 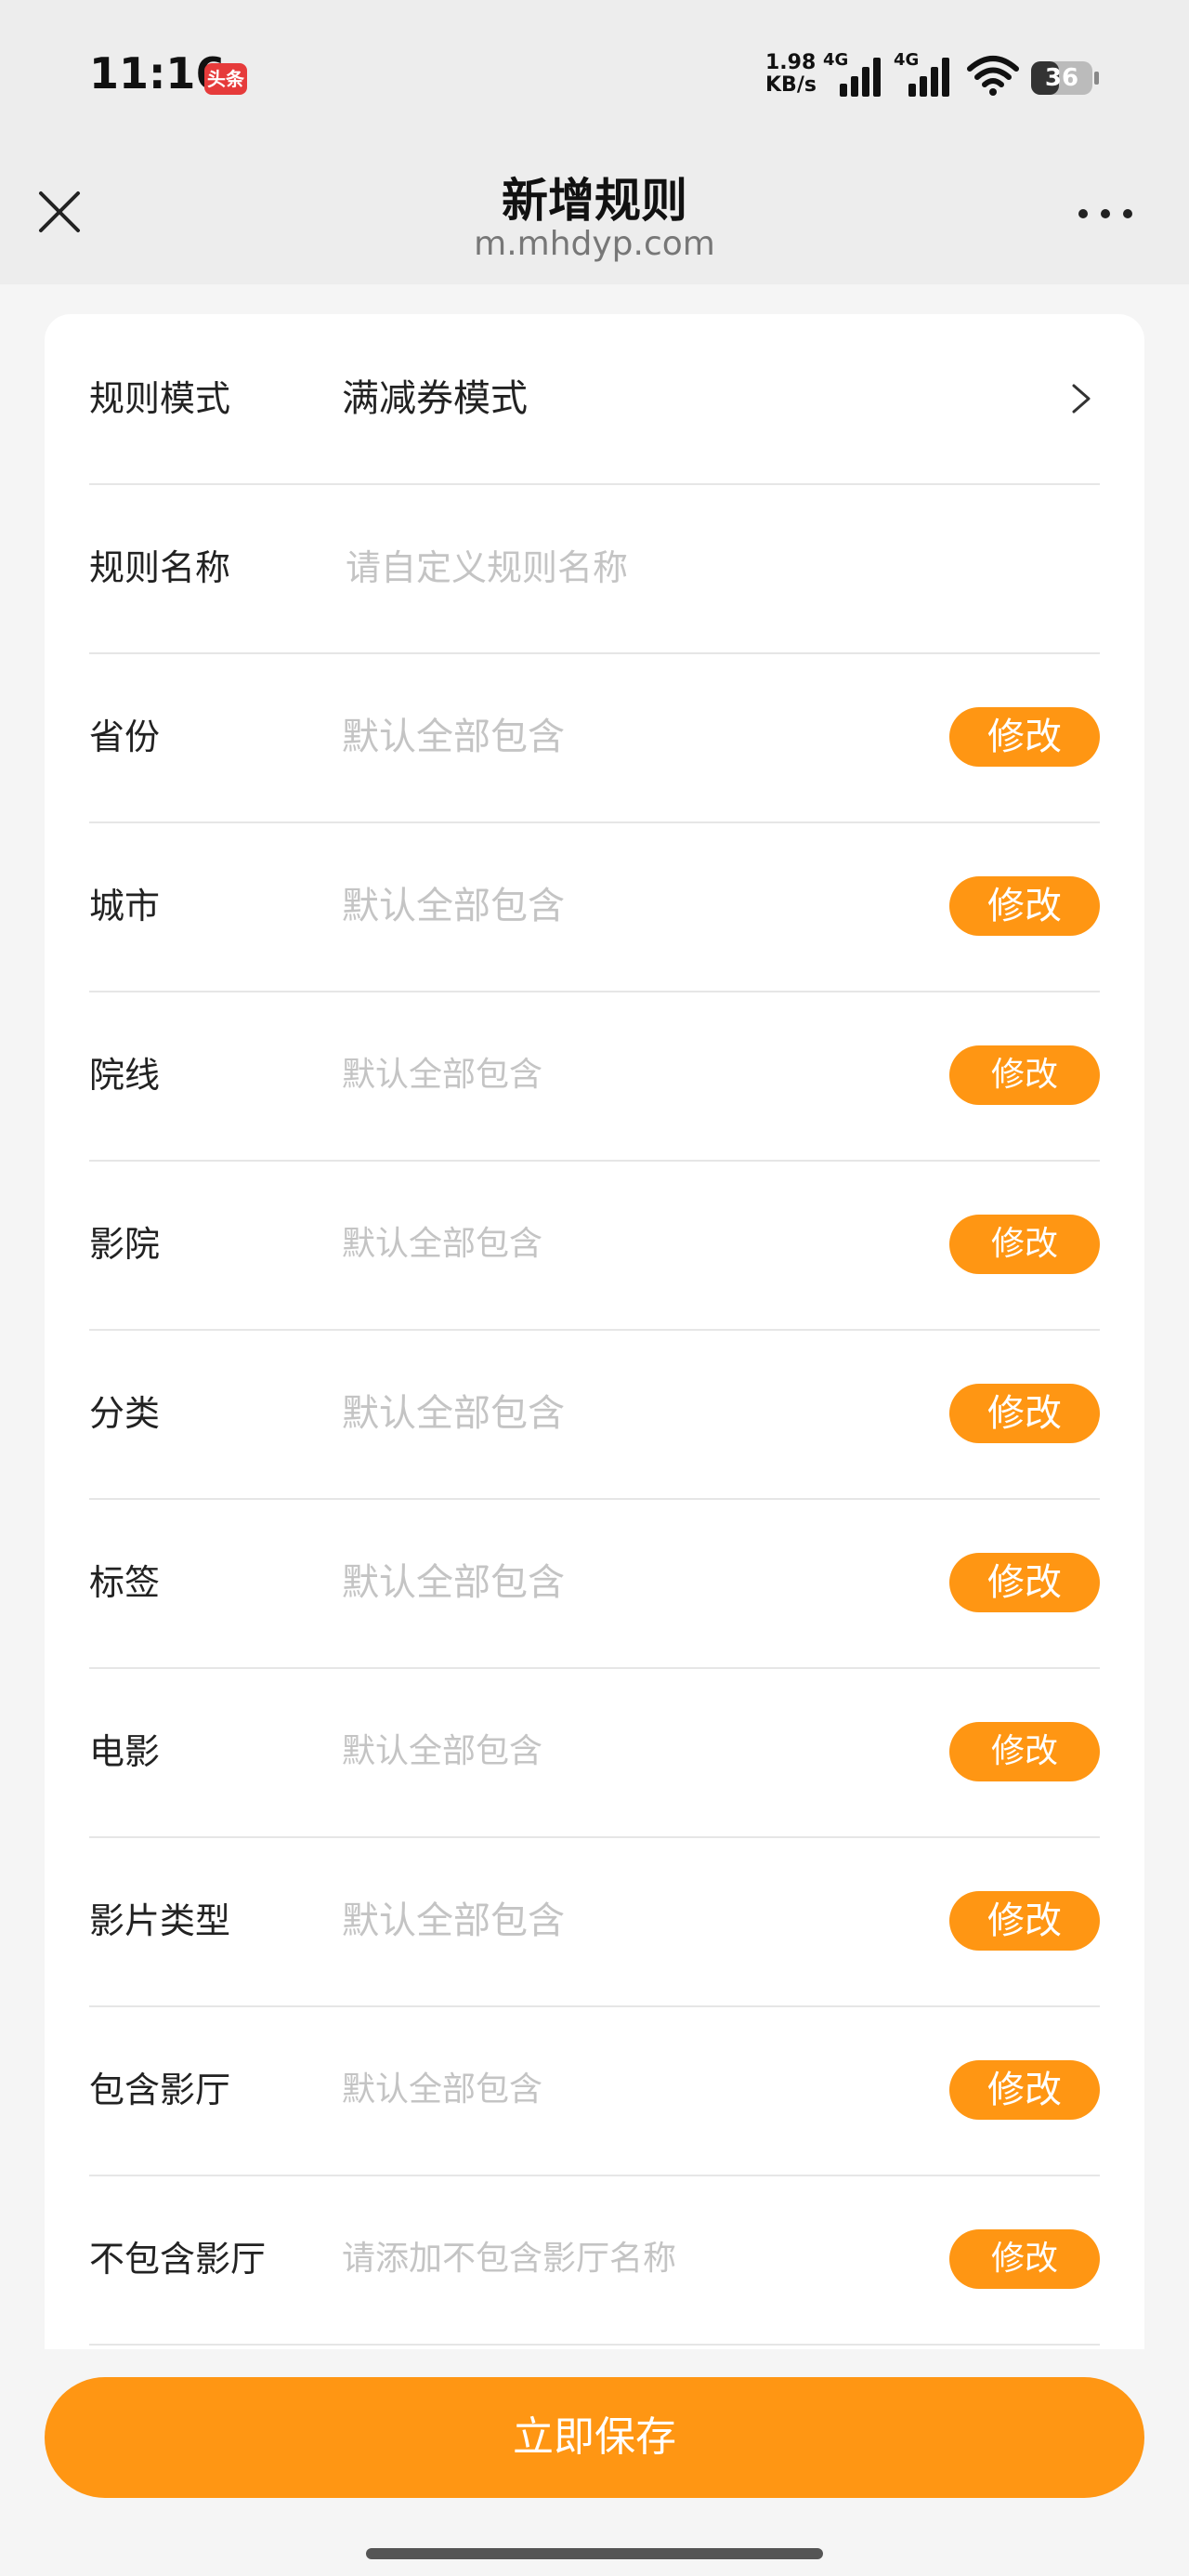 I want to click on rule-name-row: 规则名称, so click(x=594, y=568).